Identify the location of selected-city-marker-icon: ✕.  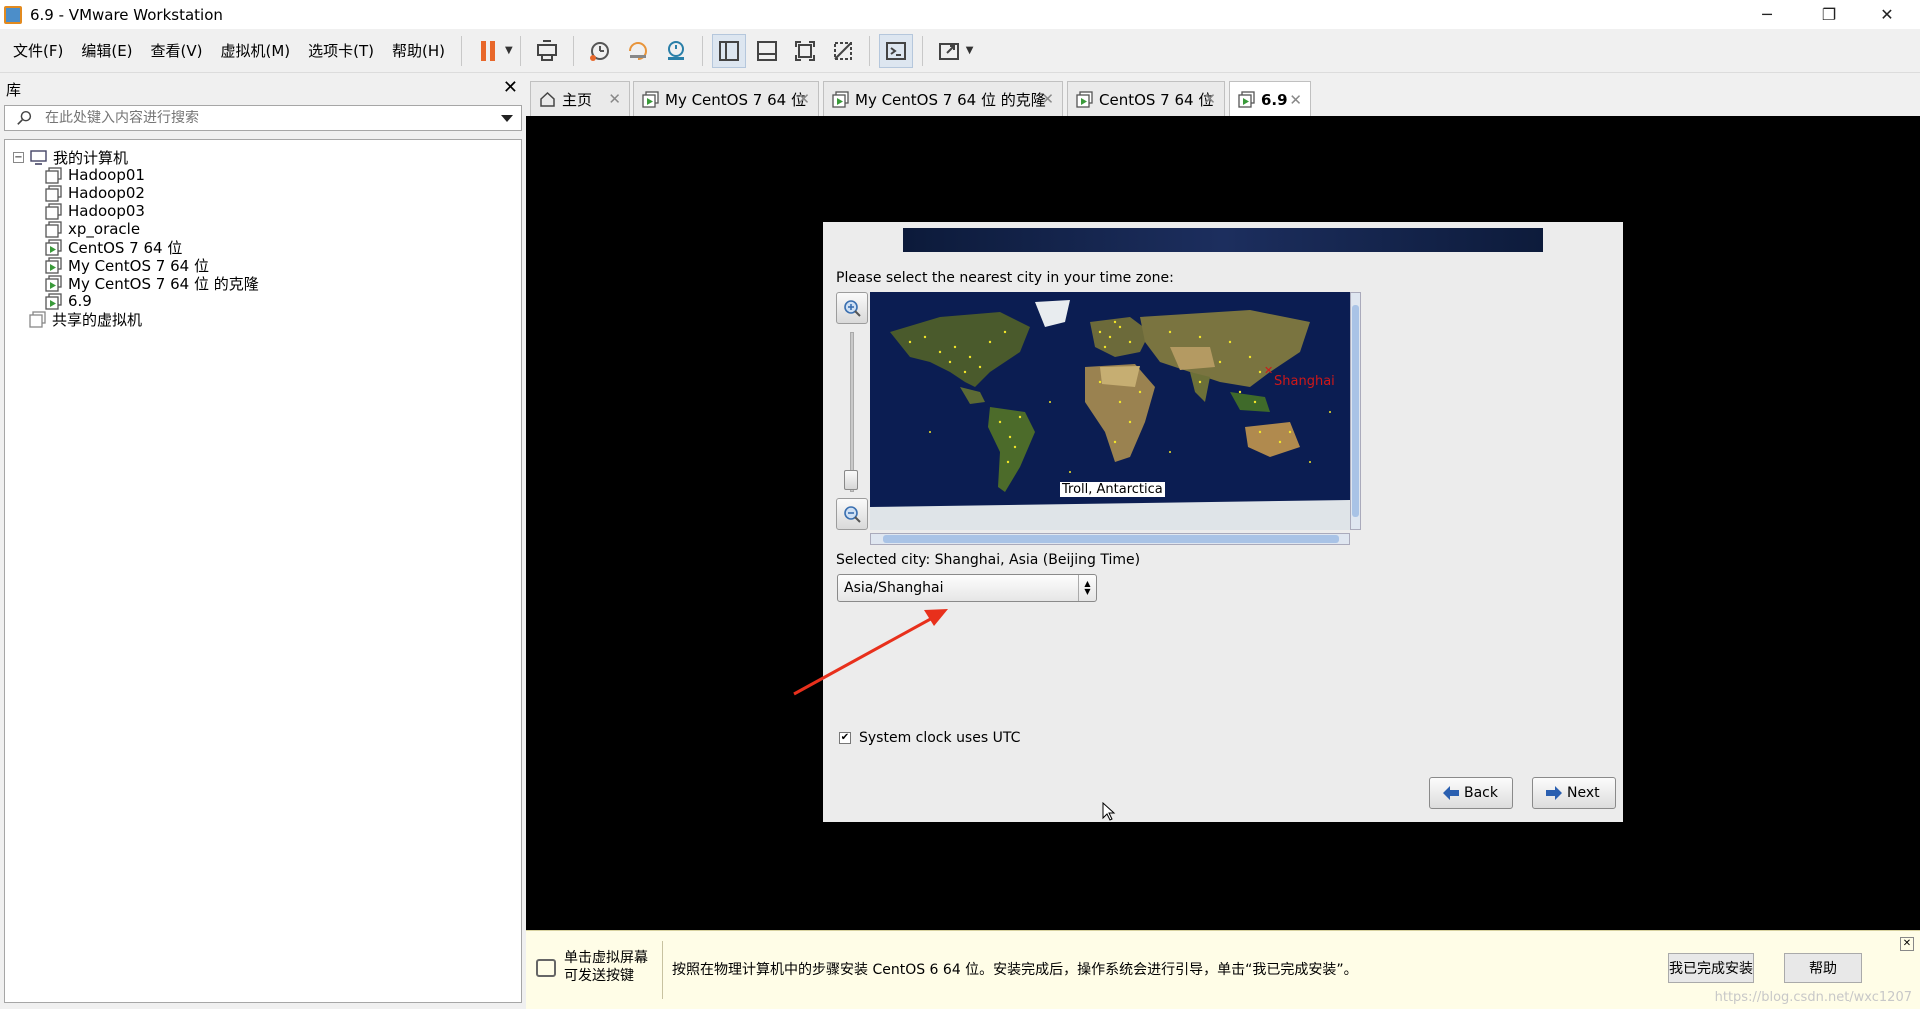
(1269, 370).